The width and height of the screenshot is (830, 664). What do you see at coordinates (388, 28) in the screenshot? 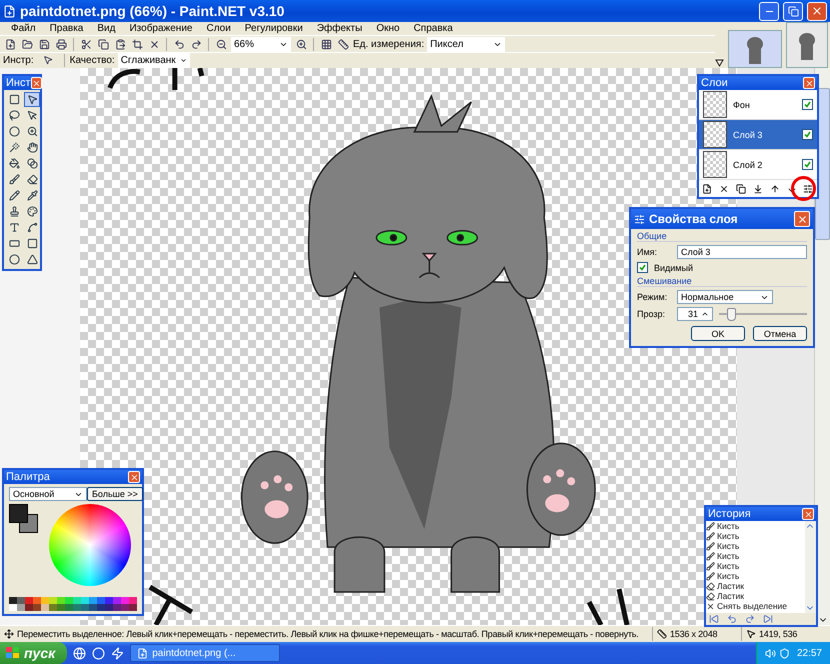
I see `menu-item: Окно` at bounding box center [388, 28].